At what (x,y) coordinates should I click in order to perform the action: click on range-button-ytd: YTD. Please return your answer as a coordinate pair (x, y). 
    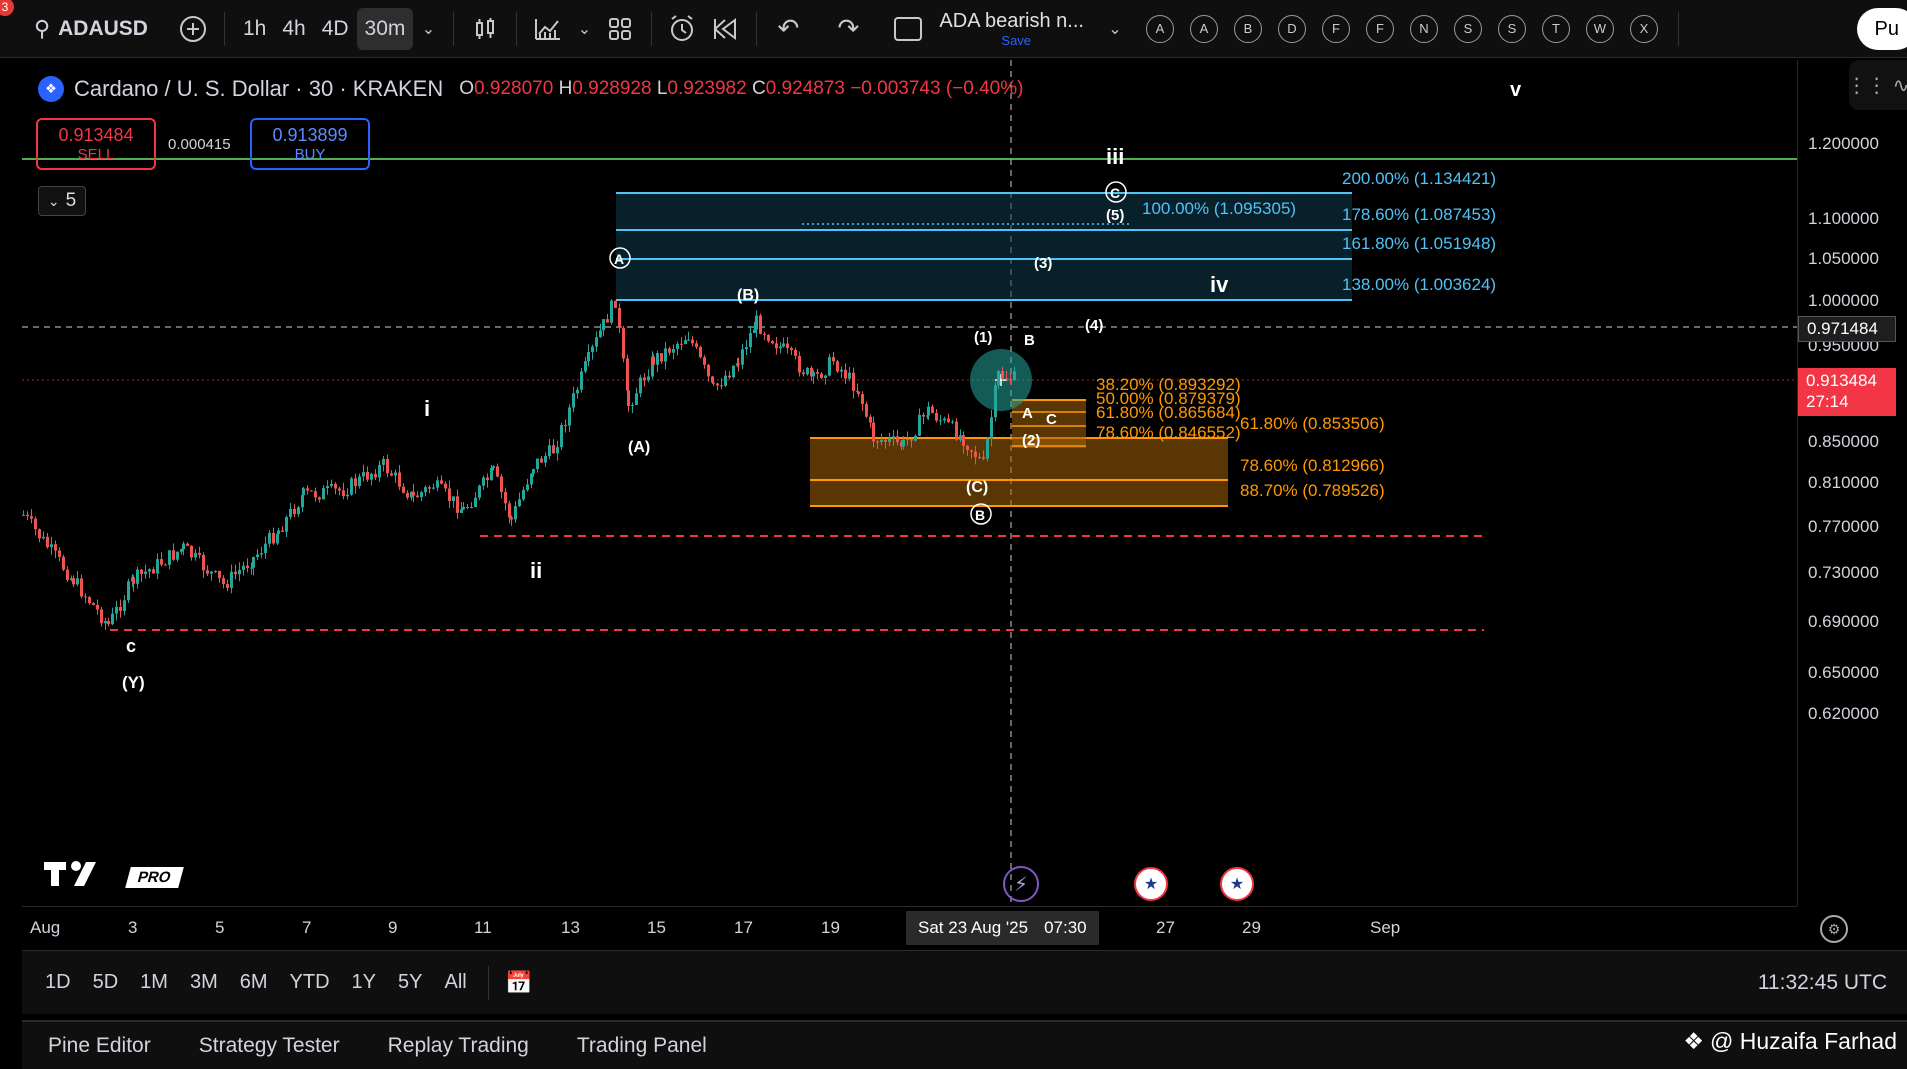
    Looking at the image, I should click on (310, 982).